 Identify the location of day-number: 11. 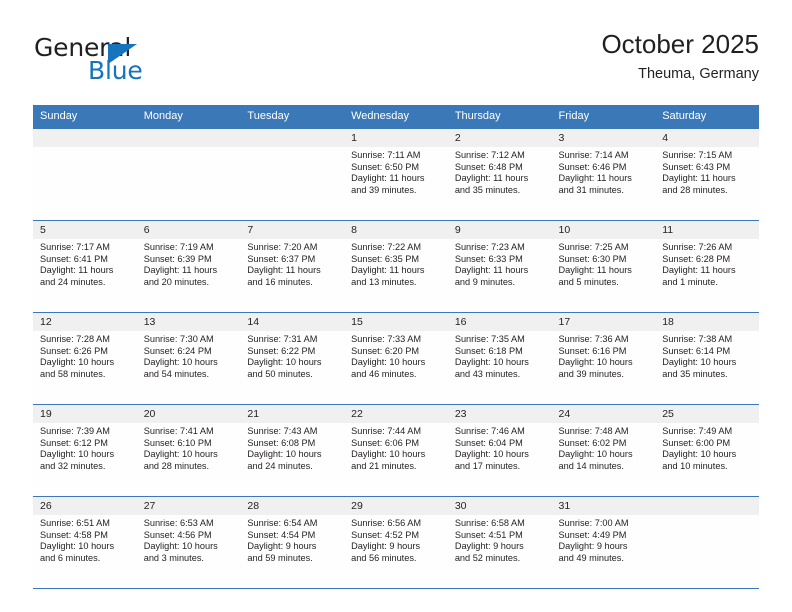
(707, 229).